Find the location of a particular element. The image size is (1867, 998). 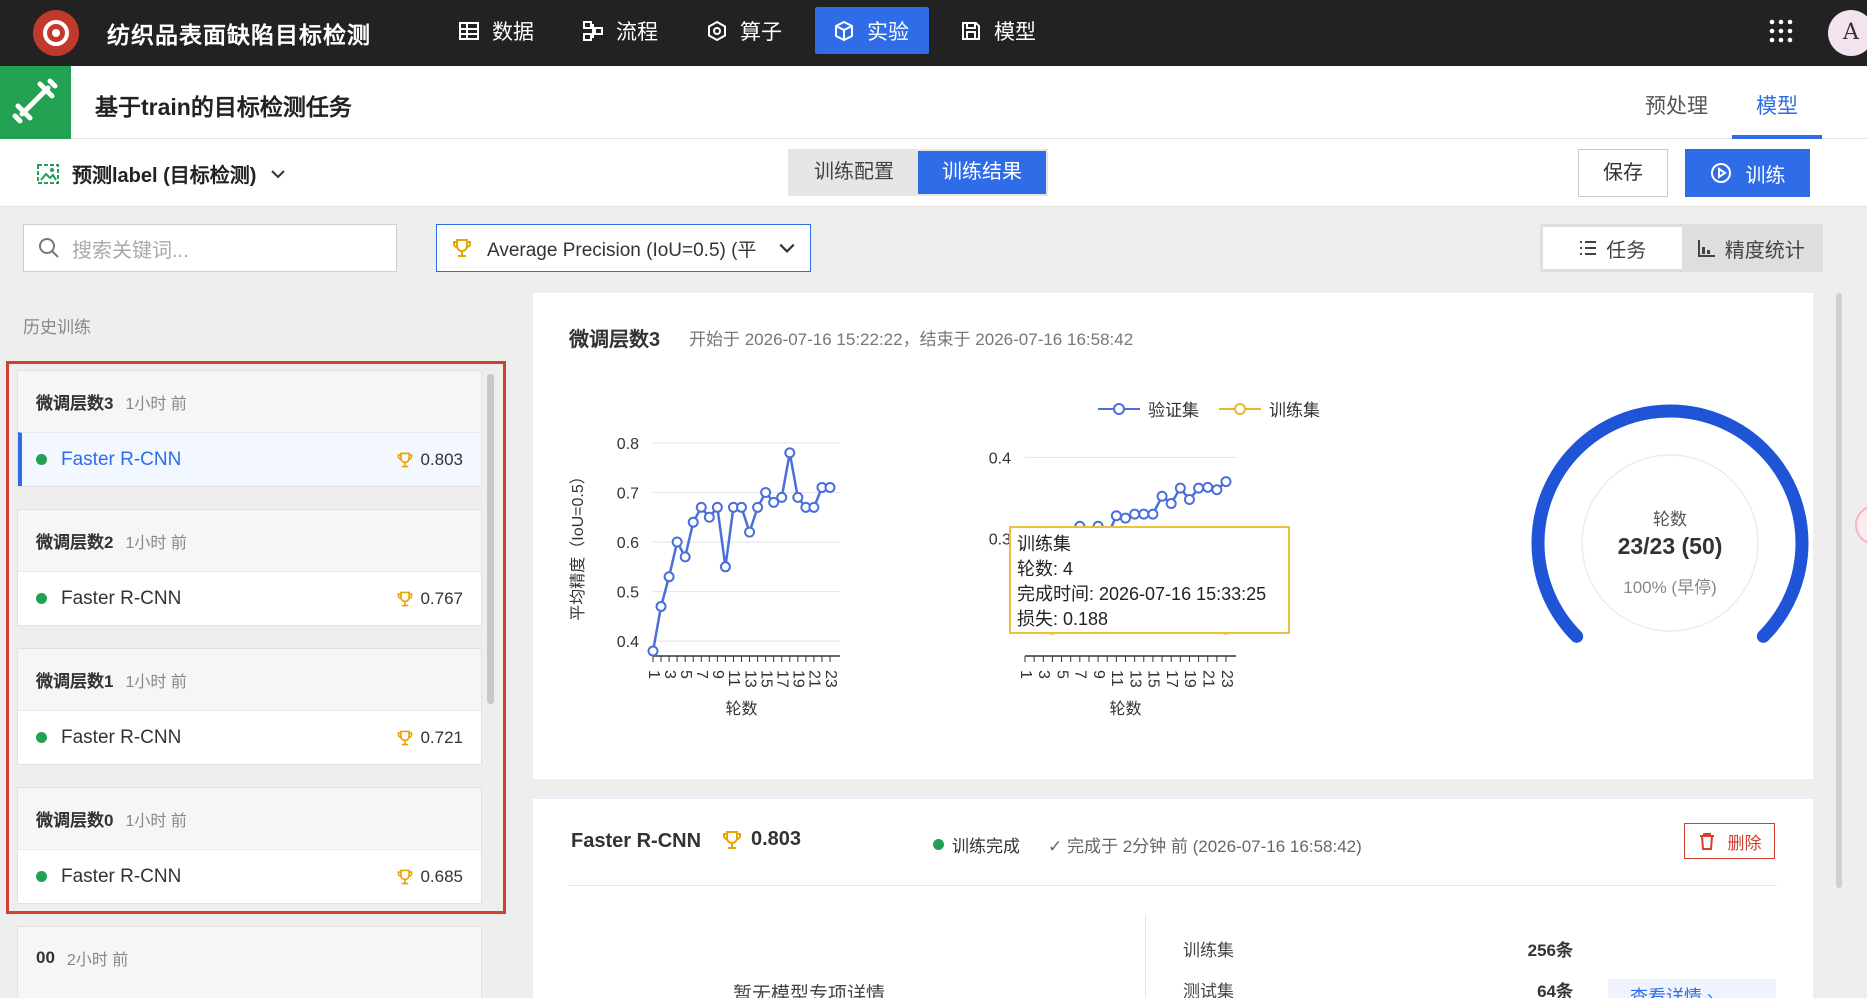

history-group-header: 微调层数1 1小时 前 is located at coordinates (249, 679).